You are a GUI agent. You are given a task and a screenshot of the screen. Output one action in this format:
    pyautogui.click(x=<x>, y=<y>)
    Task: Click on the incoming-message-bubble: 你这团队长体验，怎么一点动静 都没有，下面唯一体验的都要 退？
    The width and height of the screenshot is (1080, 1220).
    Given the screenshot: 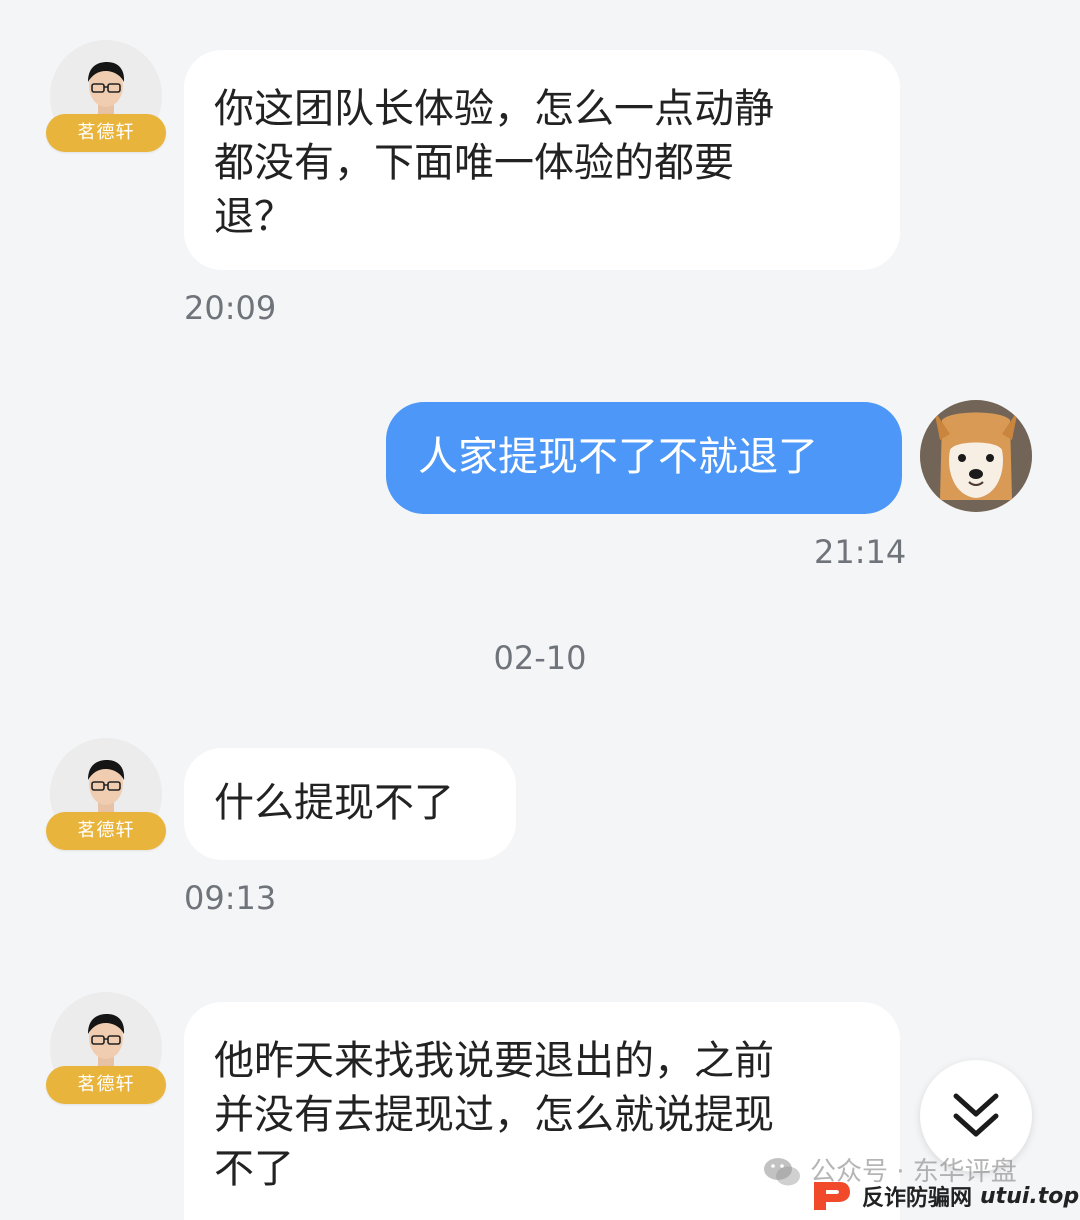 What is the action you would take?
    pyautogui.click(x=542, y=160)
    